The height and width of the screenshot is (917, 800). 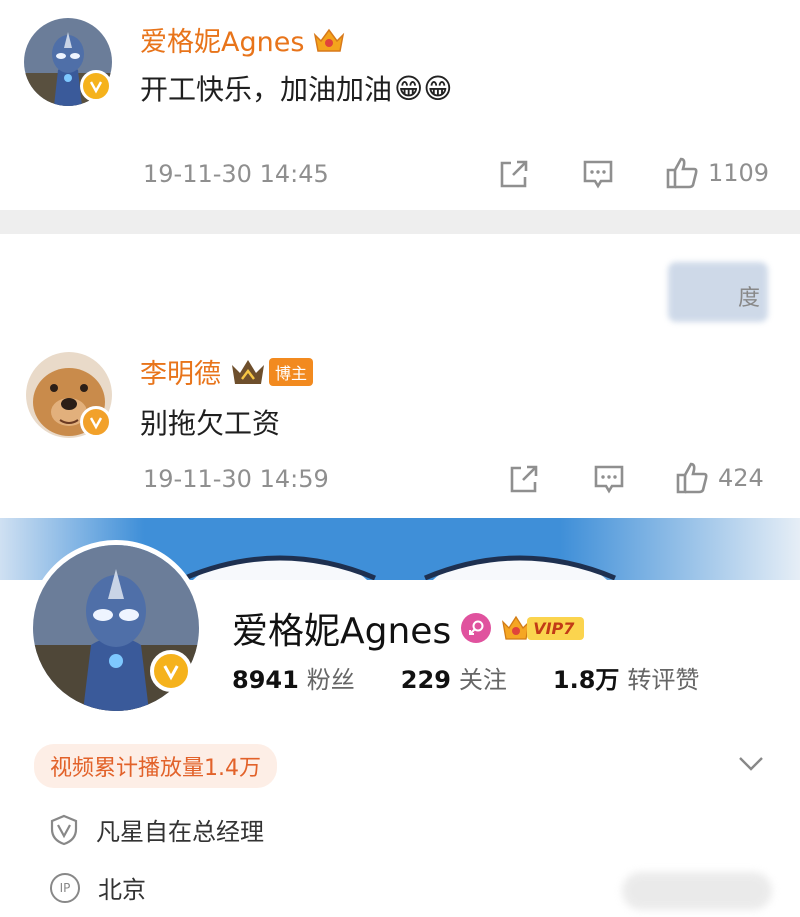 I want to click on verification-text: 凡星自在总经理, so click(x=180, y=832).